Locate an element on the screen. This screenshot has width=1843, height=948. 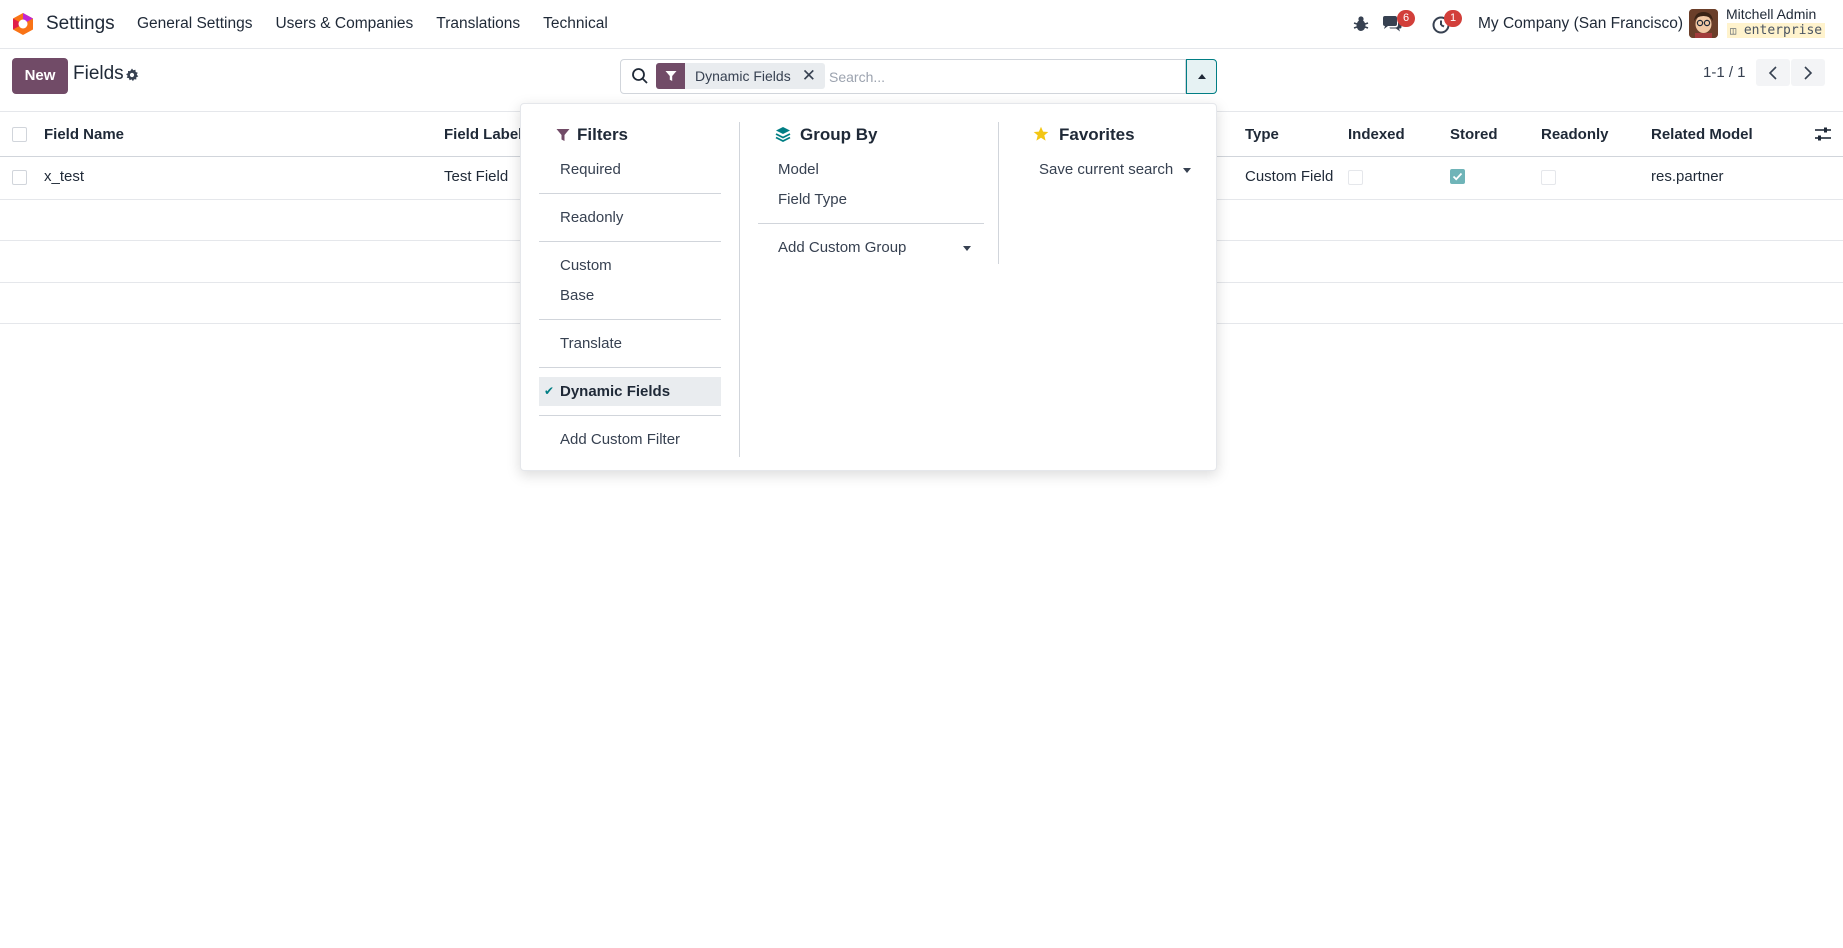
filter-icon is located at coordinates (563, 135).